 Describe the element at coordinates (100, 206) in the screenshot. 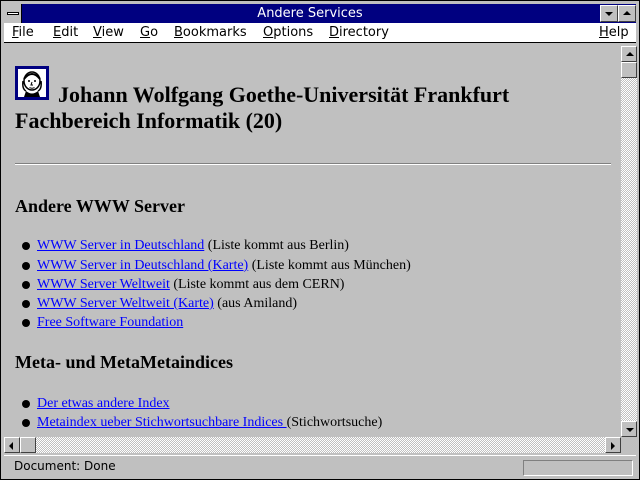

I see `section-heading-andere-www-server: Andere WWW Server` at that location.